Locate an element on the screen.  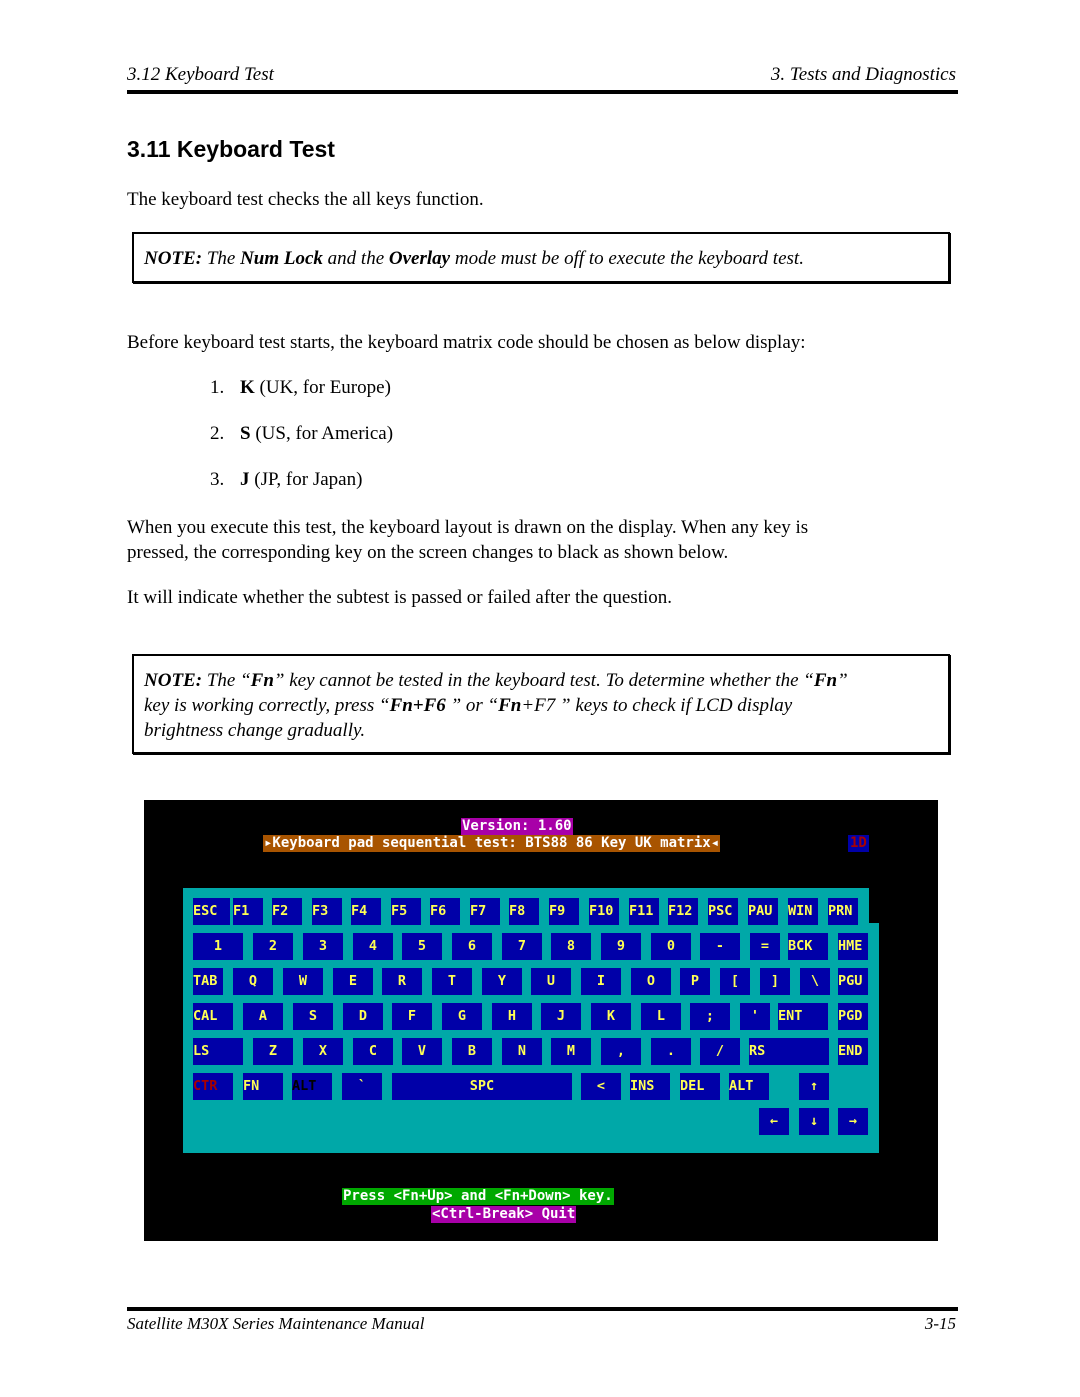
key-3: 3 is located at coordinates (323, 946).